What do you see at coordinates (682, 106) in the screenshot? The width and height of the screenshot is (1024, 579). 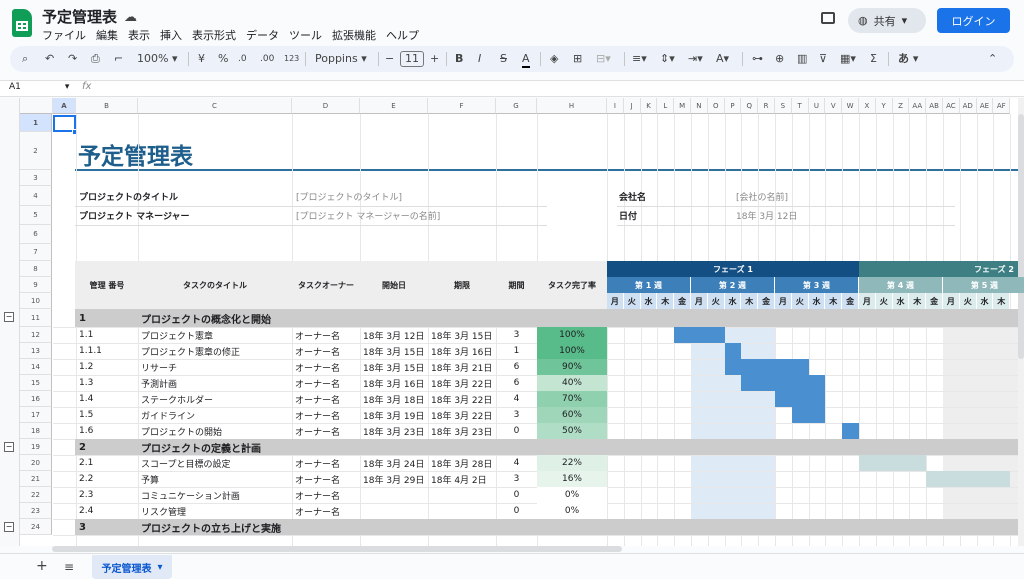 I see `column-header: M` at bounding box center [682, 106].